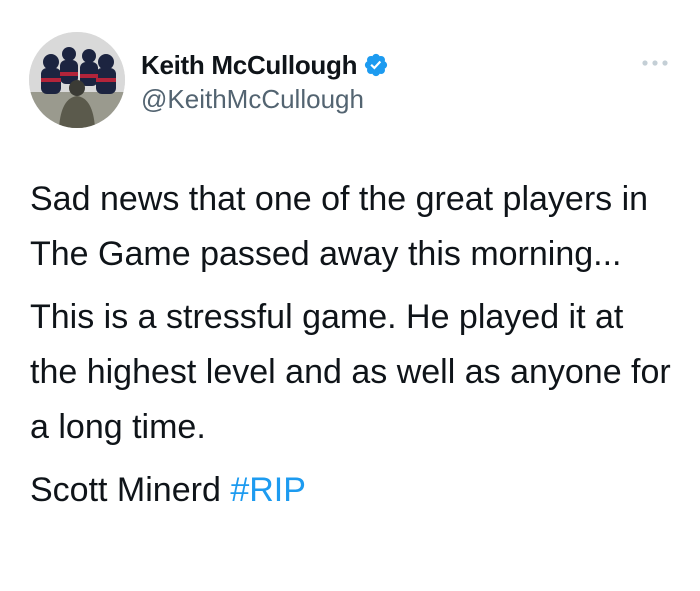  What do you see at coordinates (355, 490) in the screenshot?
I see `tweet-signoff: Scott Minerd #RIP` at bounding box center [355, 490].